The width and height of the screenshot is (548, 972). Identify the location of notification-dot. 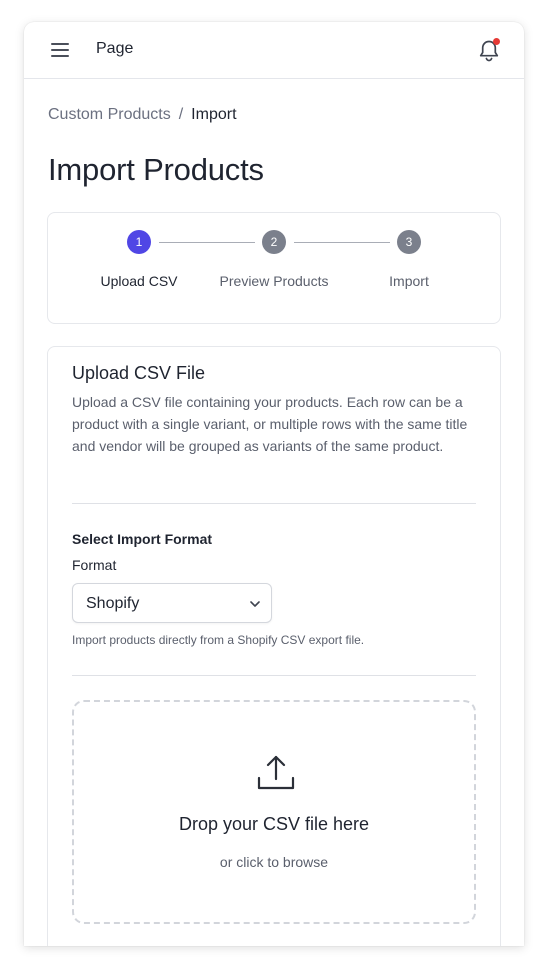
(496, 41).